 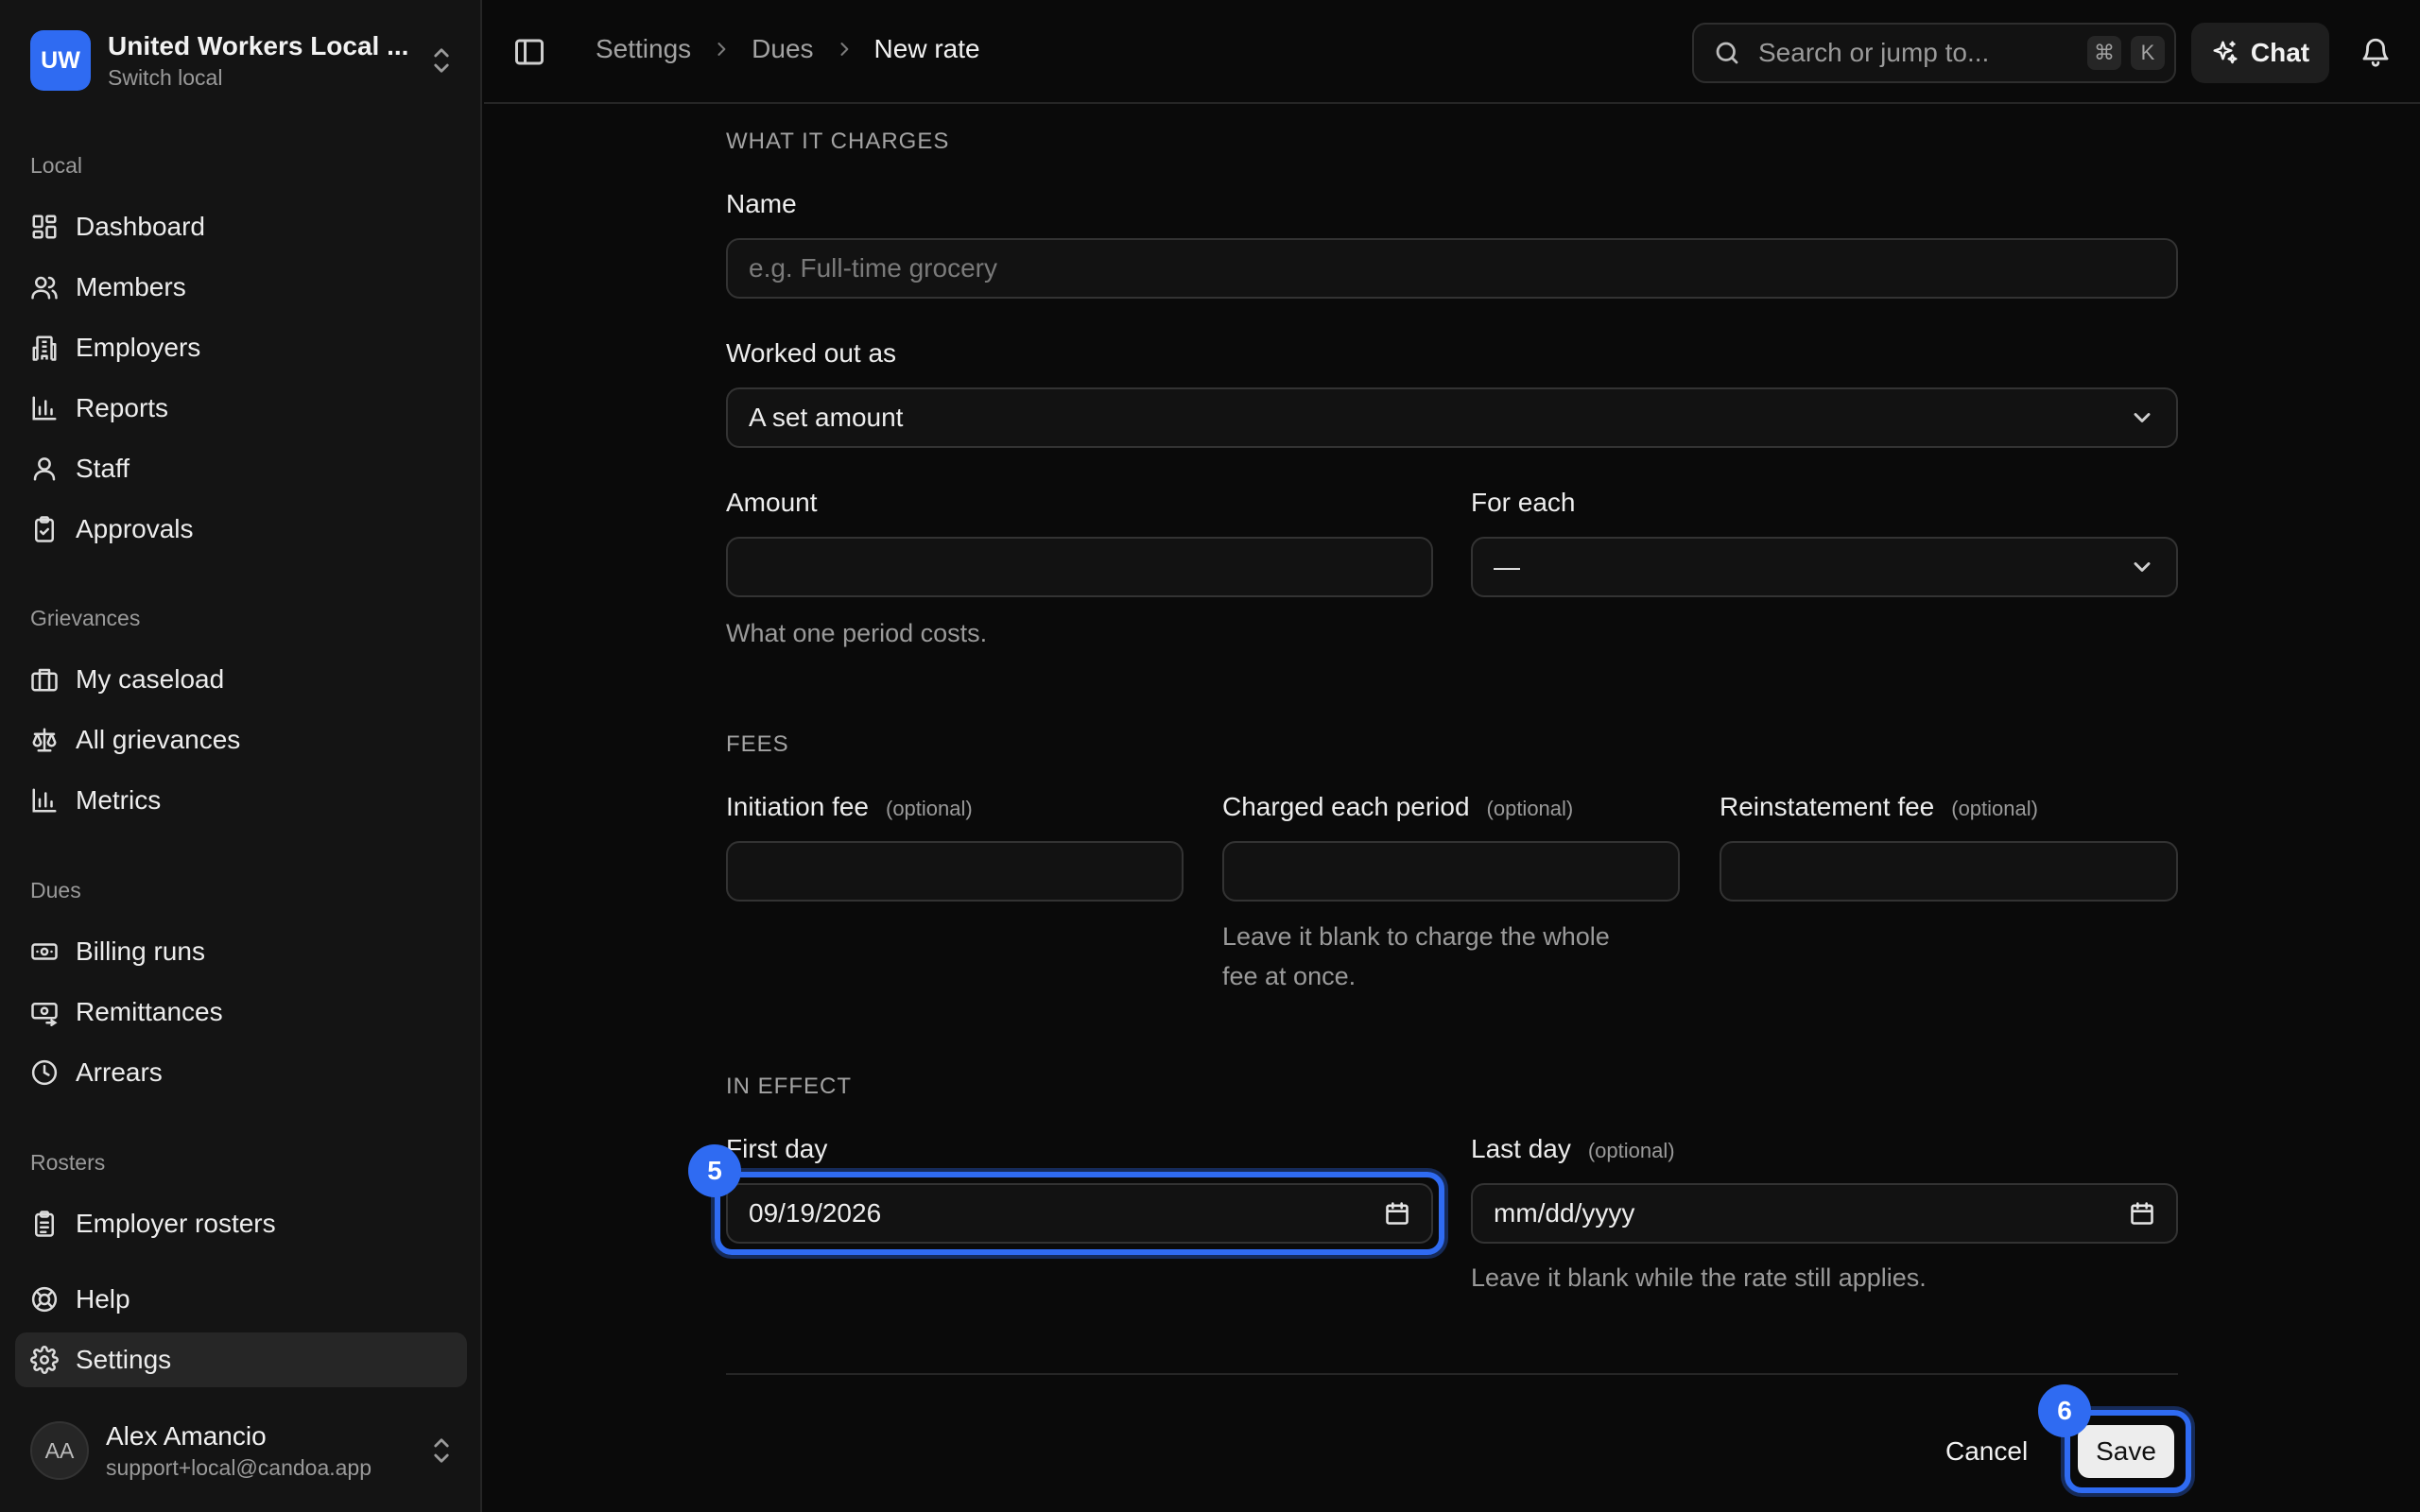 I want to click on section-label-dues: Dues, so click(x=55, y=890).